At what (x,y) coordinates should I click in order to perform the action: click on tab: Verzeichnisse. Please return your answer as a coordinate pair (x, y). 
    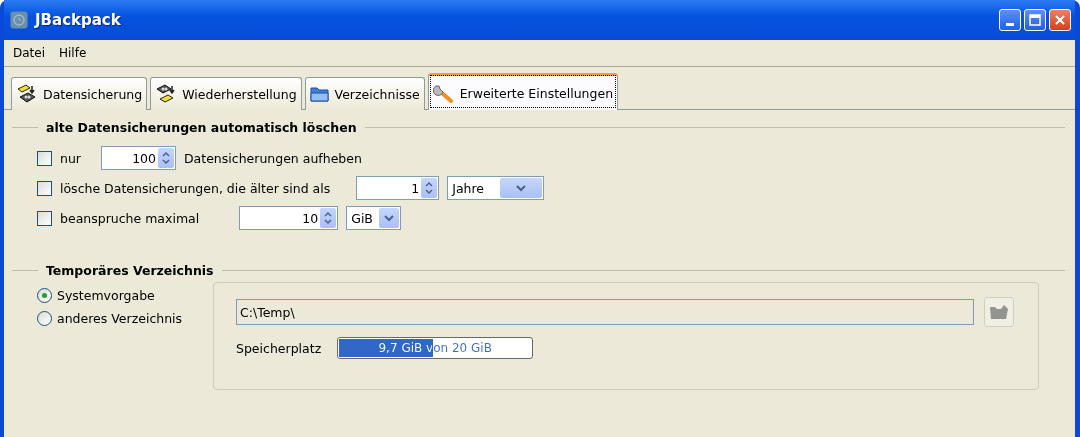
    Looking at the image, I should click on (364, 93).